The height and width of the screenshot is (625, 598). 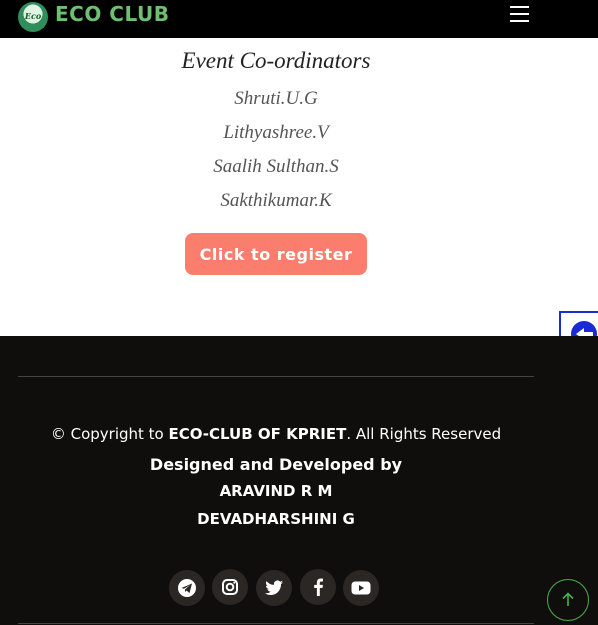 What do you see at coordinates (318, 587) in the screenshot?
I see `facebook-icon` at bounding box center [318, 587].